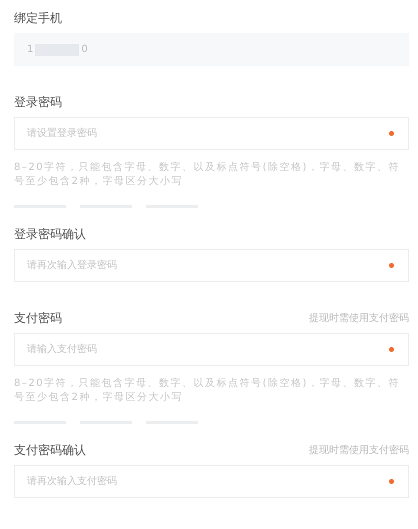 The image size is (418, 529). I want to click on password-field: 请再次输入支付密码, so click(211, 481).